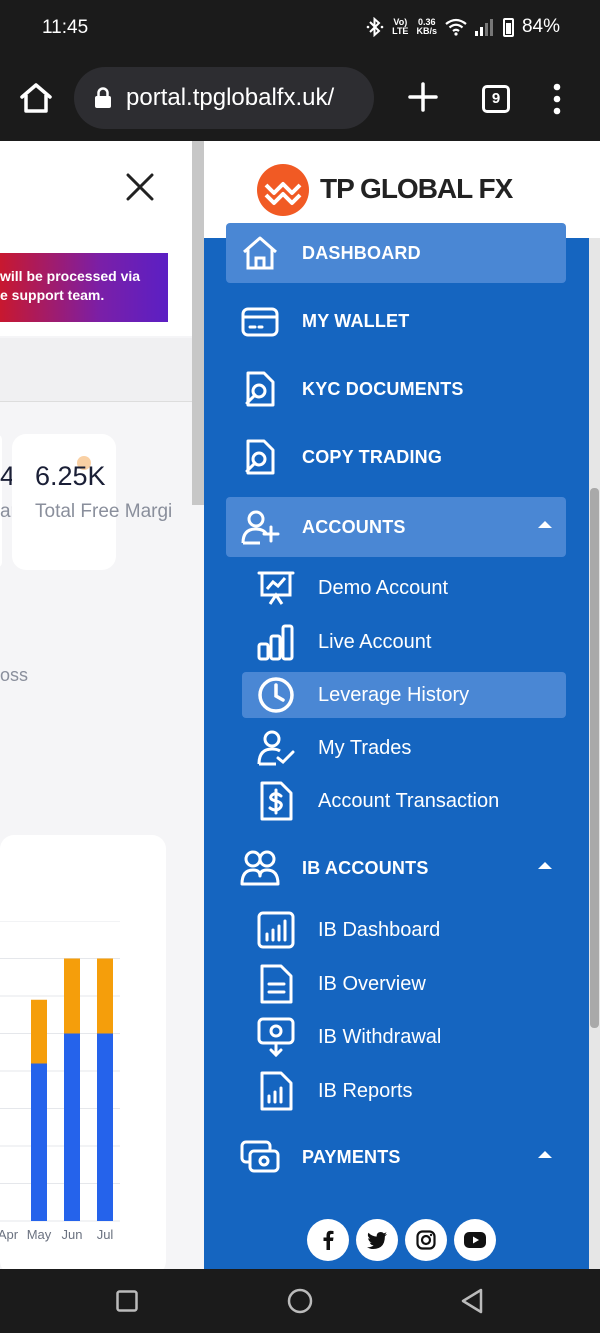  Describe the element at coordinates (276, 1091) in the screenshot. I see `report-icon` at that location.